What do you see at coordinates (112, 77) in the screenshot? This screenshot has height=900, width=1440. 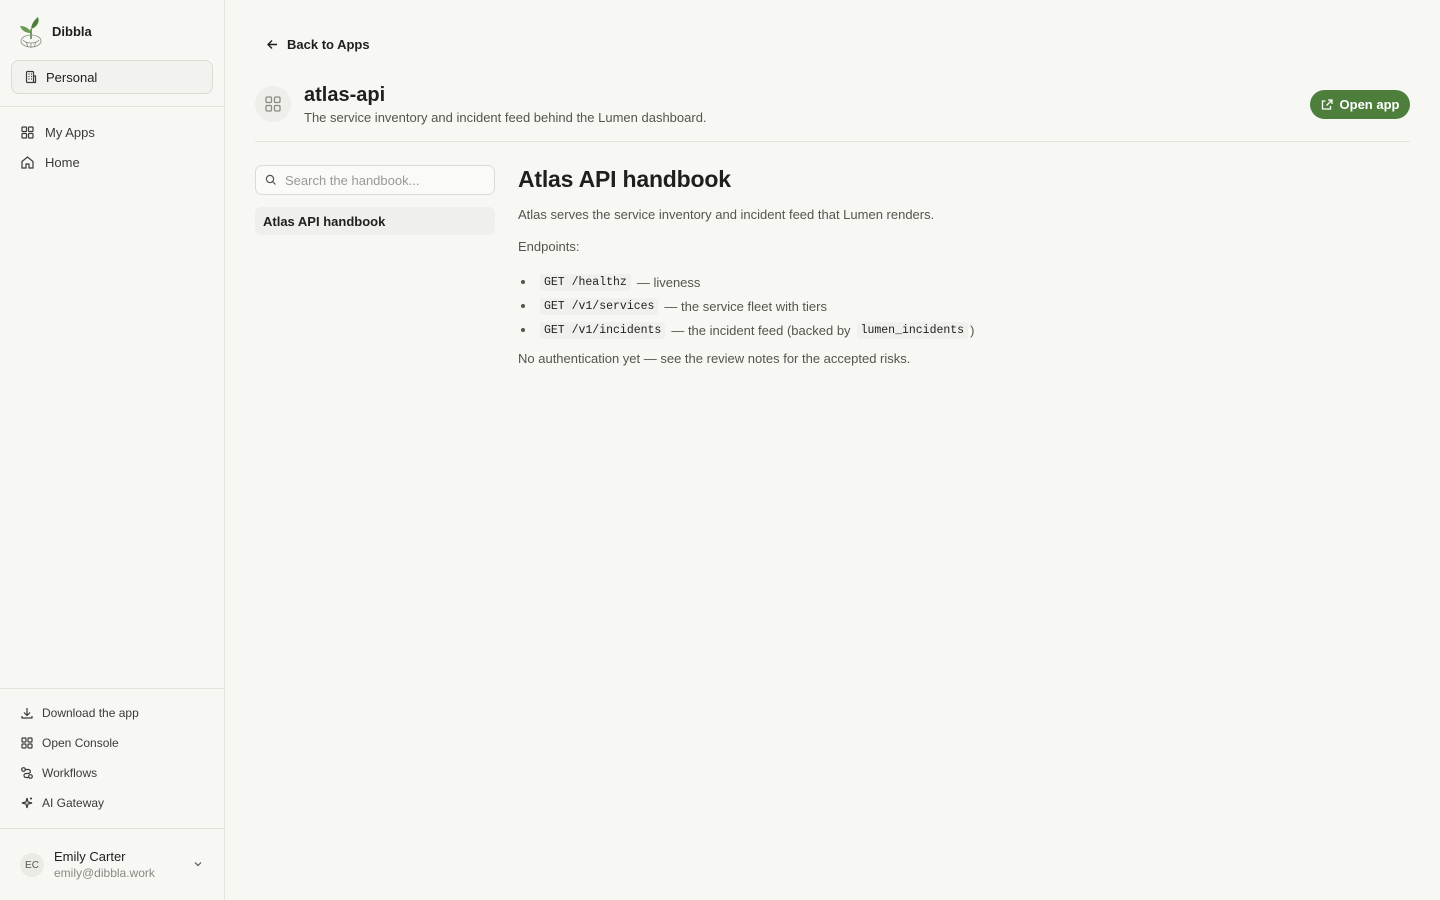 I see `workspace-selector: Personal` at bounding box center [112, 77].